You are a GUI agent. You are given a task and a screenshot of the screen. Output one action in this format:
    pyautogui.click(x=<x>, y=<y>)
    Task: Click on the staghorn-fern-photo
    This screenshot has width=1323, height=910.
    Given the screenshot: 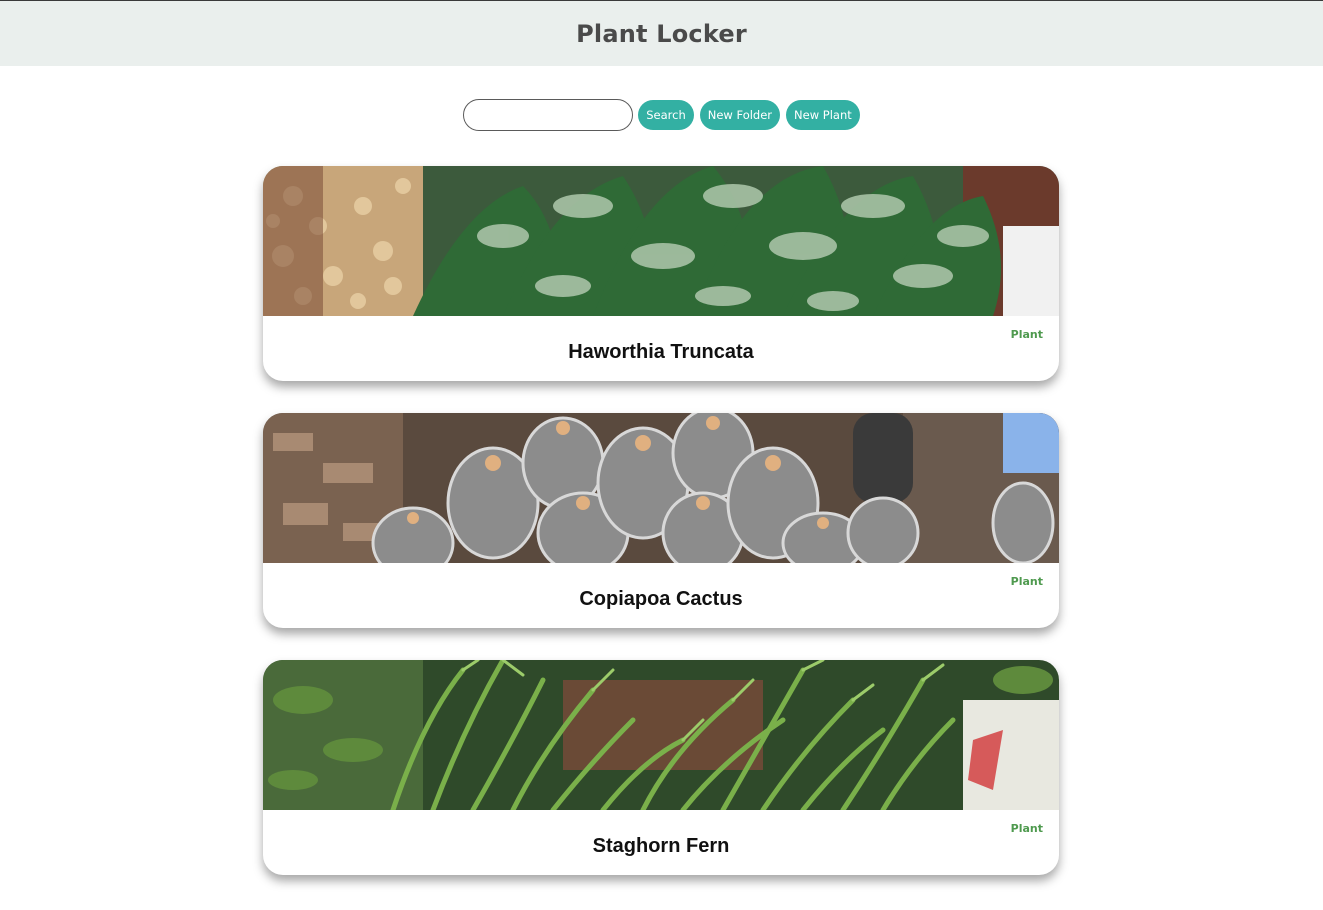 What is the action you would take?
    pyautogui.click(x=661, y=735)
    